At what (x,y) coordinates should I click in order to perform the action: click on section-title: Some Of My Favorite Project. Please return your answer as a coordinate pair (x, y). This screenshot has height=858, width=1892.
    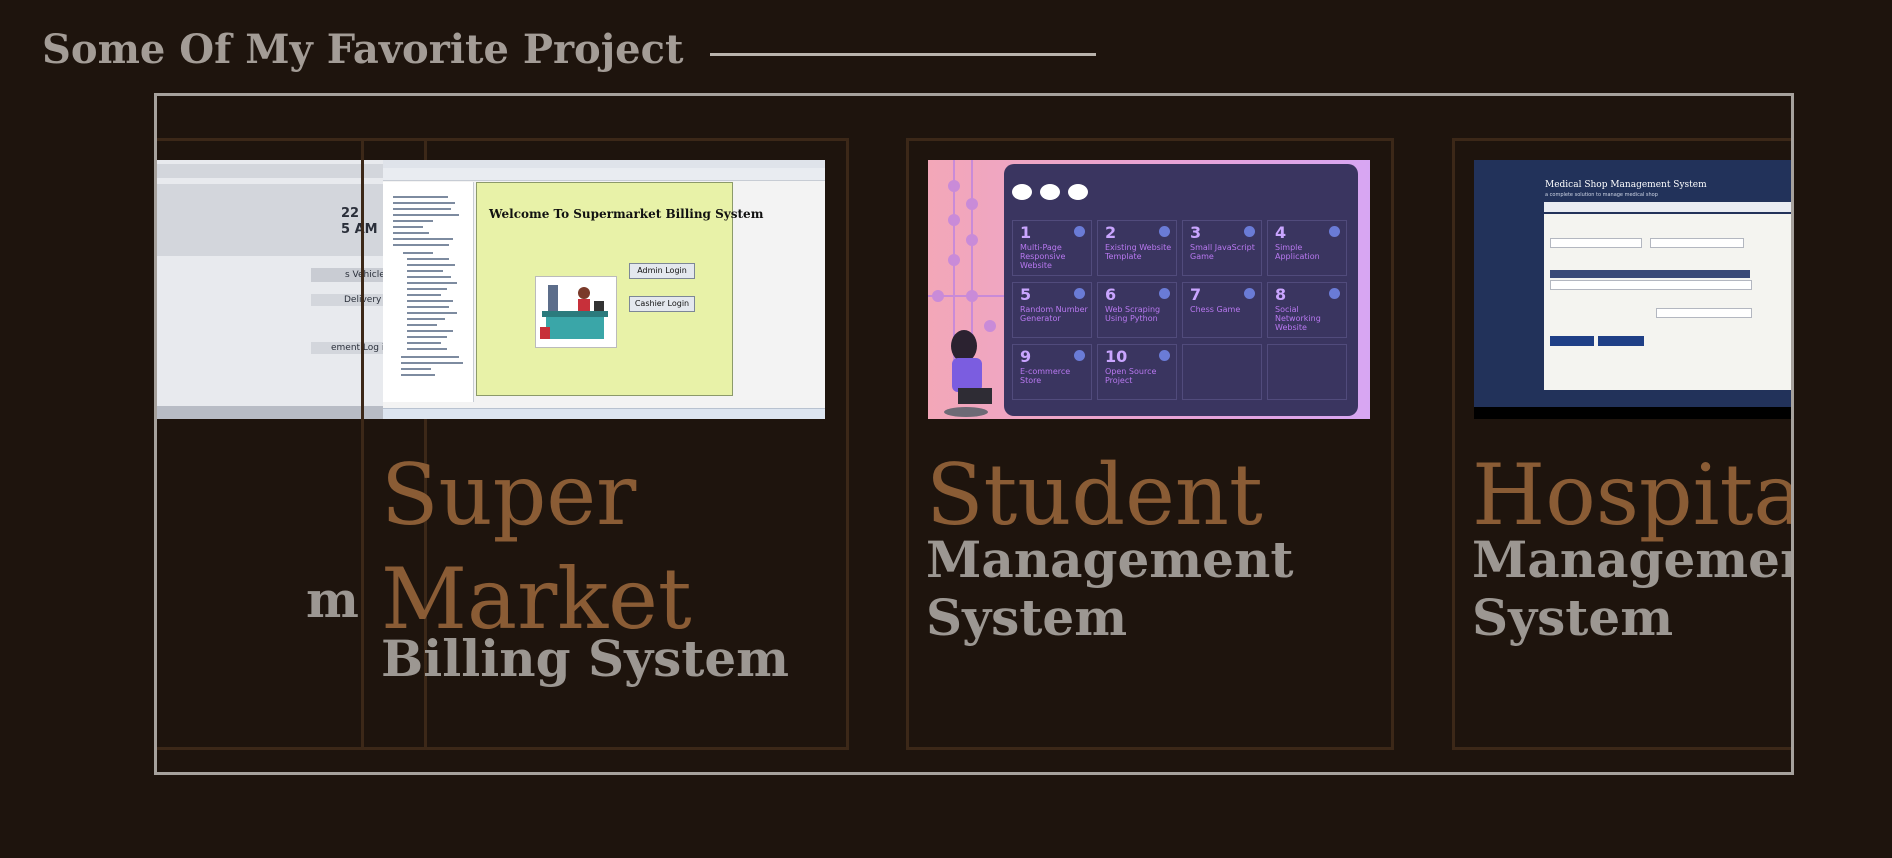
    Looking at the image, I should click on (363, 49).